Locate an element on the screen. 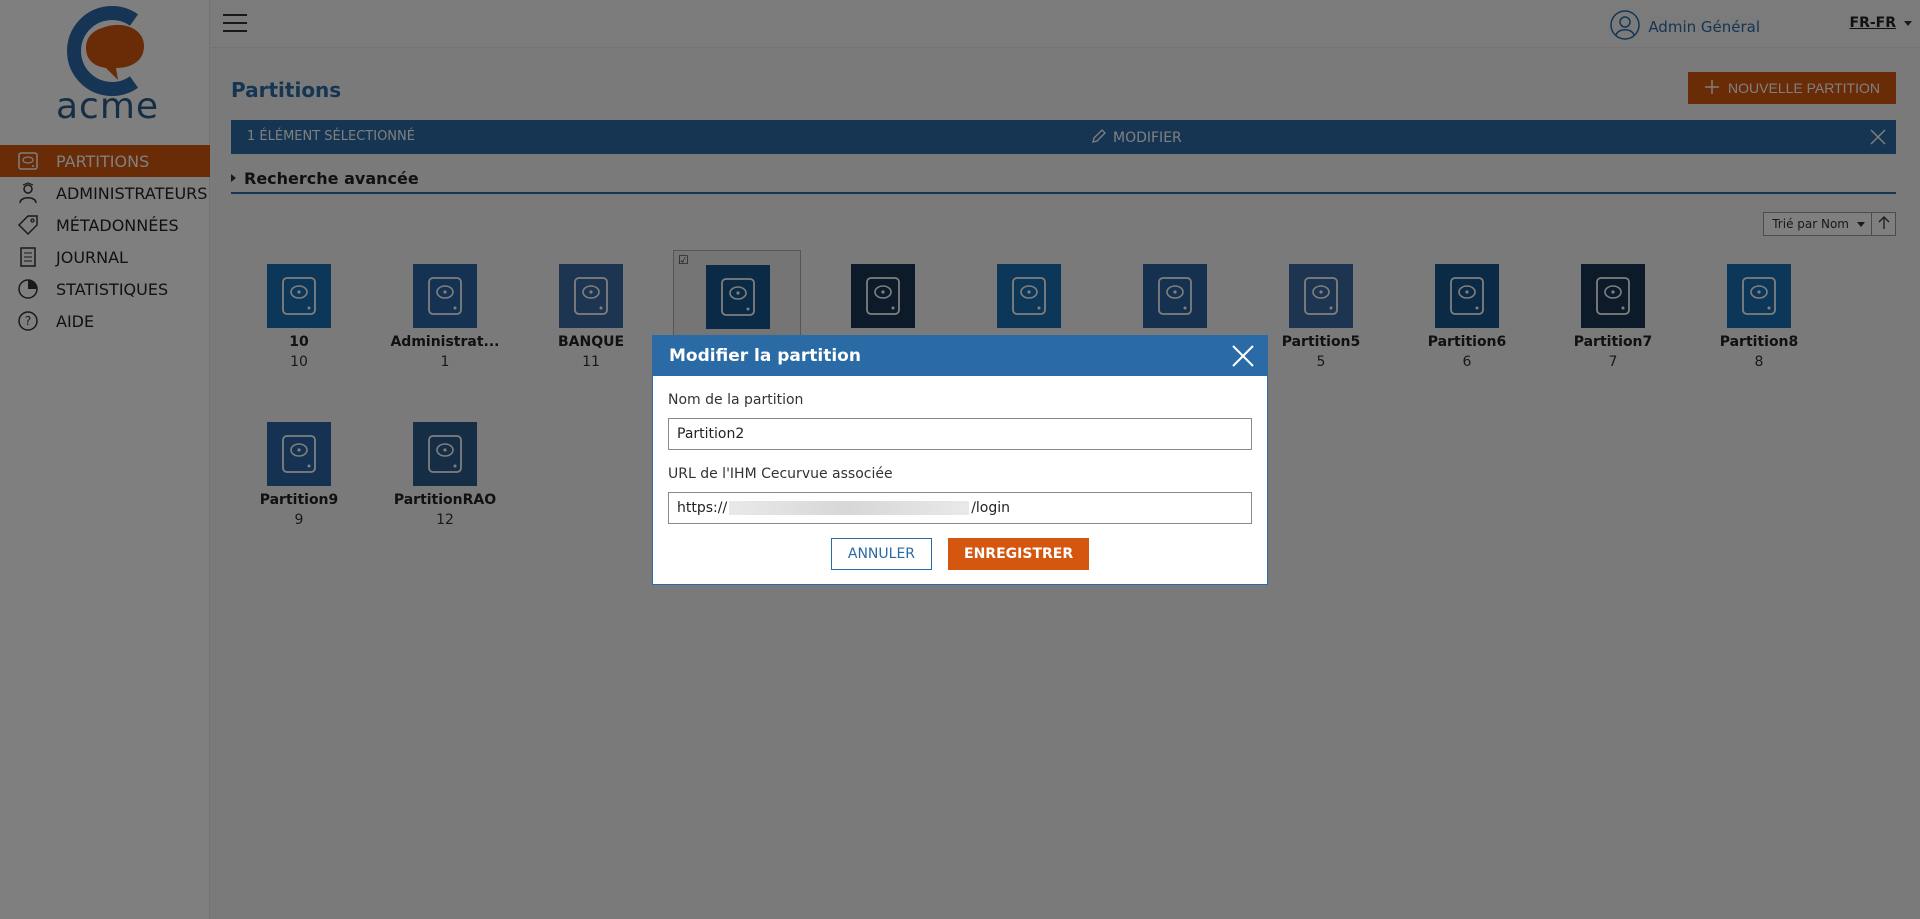 The image size is (1920, 919). redacted-text is located at coordinates (849, 508).